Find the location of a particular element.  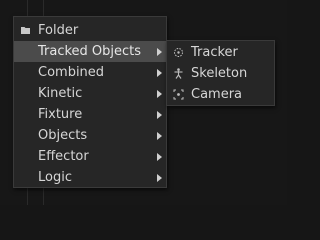

menu-item-label: Effector is located at coordinates (63, 156).